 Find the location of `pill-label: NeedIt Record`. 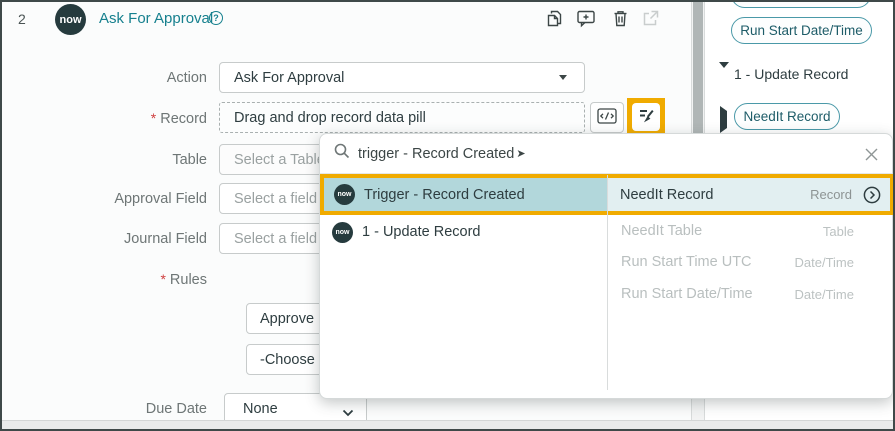

pill-label: NeedIt Record is located at coordinates (787, 116).